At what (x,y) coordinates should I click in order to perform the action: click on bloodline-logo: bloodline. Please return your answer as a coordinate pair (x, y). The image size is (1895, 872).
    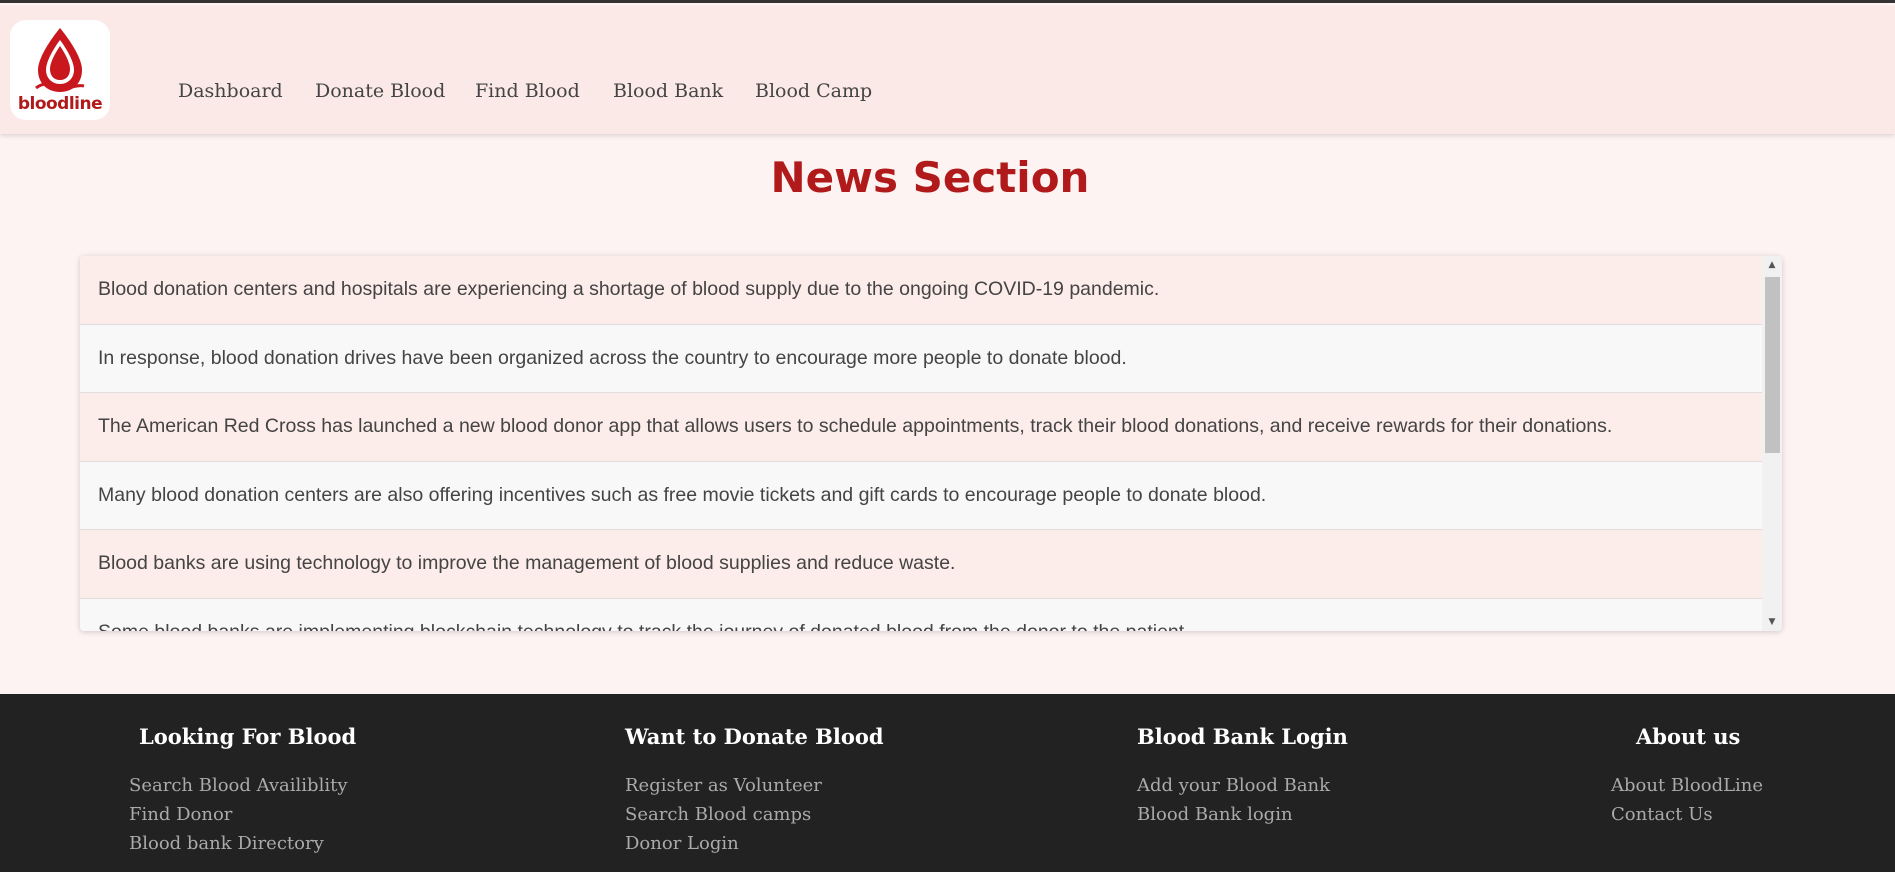
    Looking at the image, I should click on (60, 70).